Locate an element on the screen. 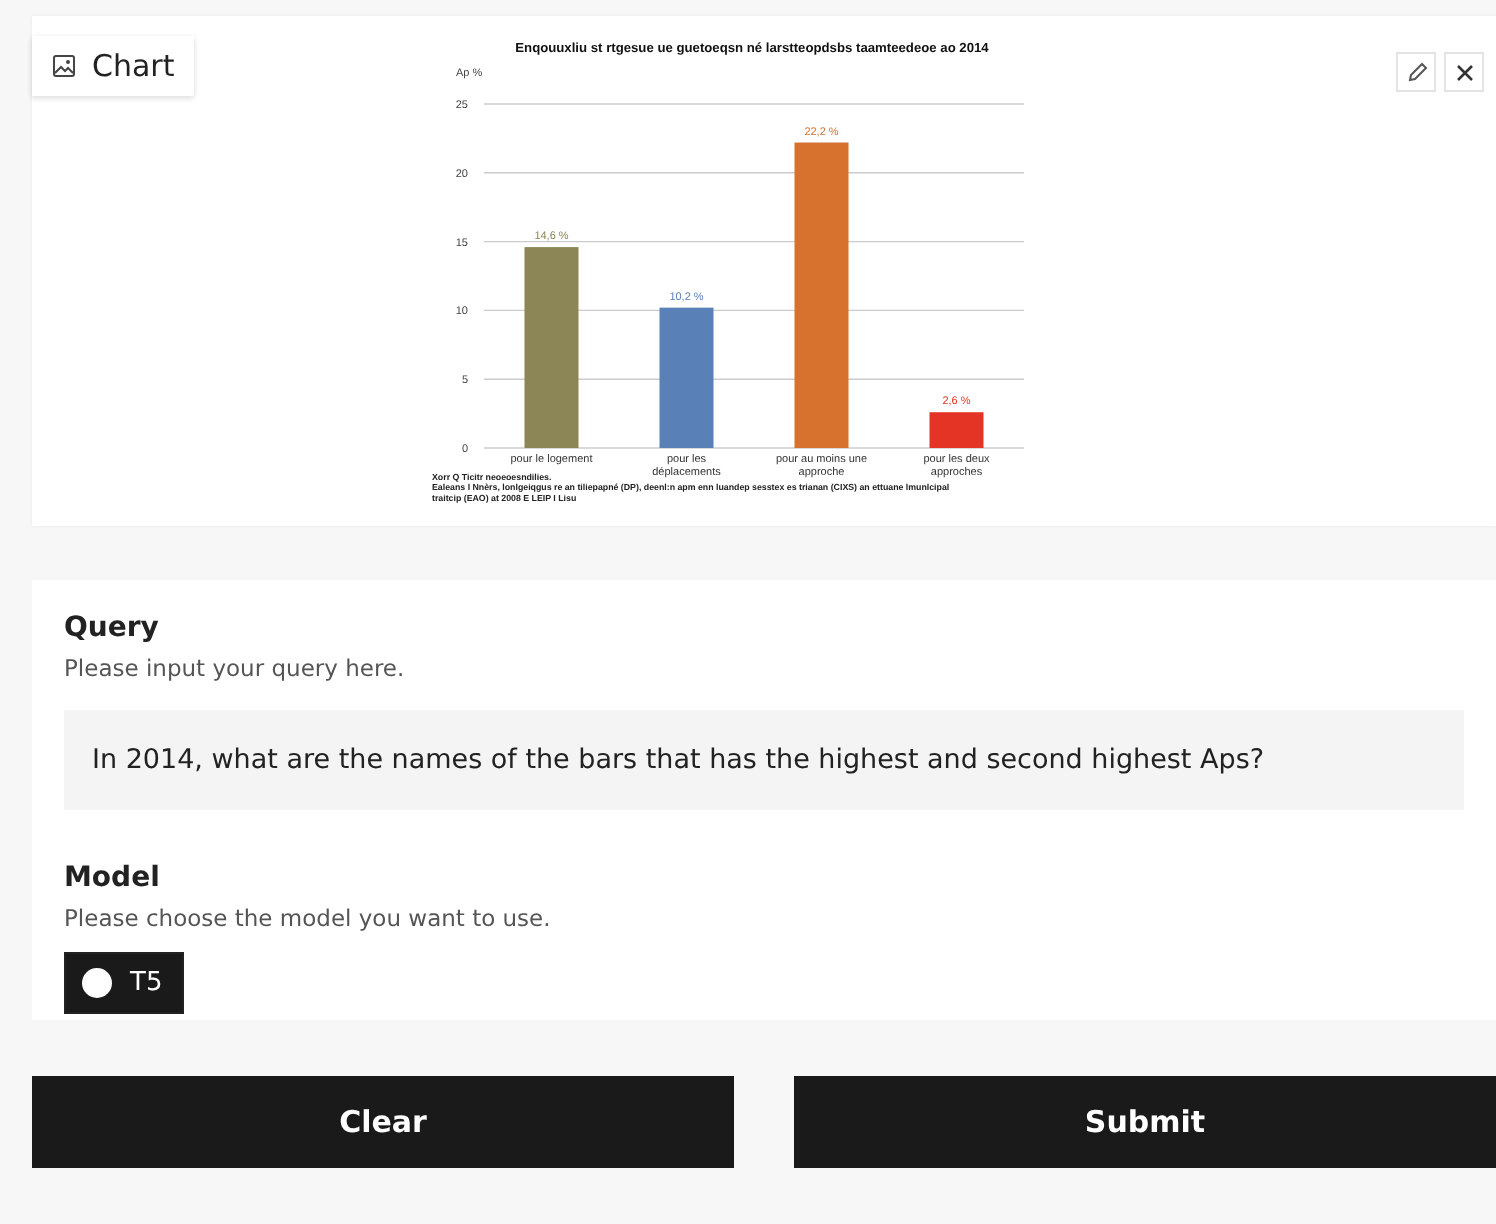 The image size is (1496, 1224). edit-button is located at coordinates (1416, 72).